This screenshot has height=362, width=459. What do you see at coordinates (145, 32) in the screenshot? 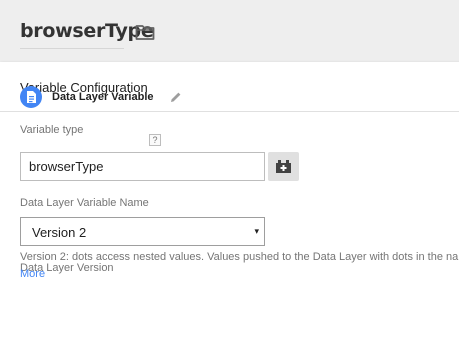
I see `folder-icon` at bounding box center [145, 32].